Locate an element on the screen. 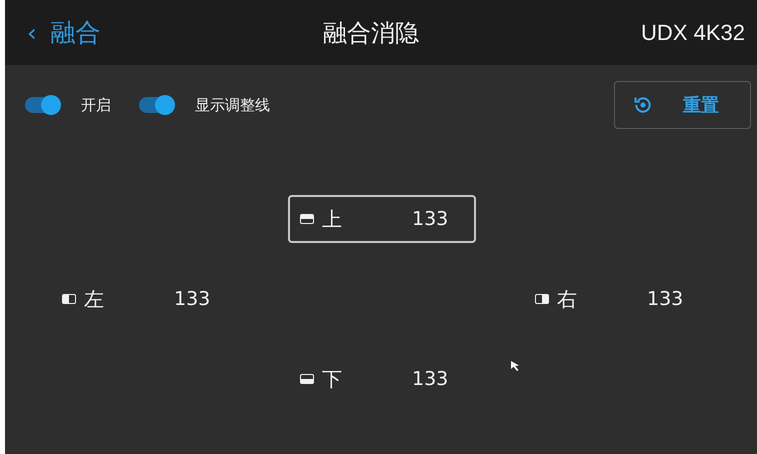 The width and height of the screenshot is (757, 454). edge-label: 左 is located at coordinates (94, 299).